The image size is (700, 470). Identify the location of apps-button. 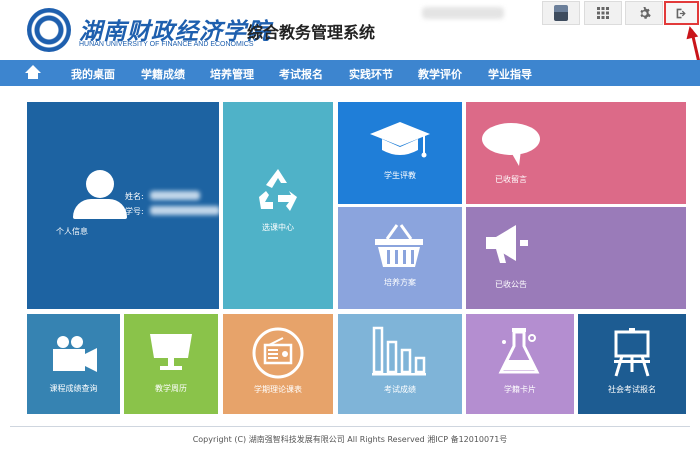
(603, 13).